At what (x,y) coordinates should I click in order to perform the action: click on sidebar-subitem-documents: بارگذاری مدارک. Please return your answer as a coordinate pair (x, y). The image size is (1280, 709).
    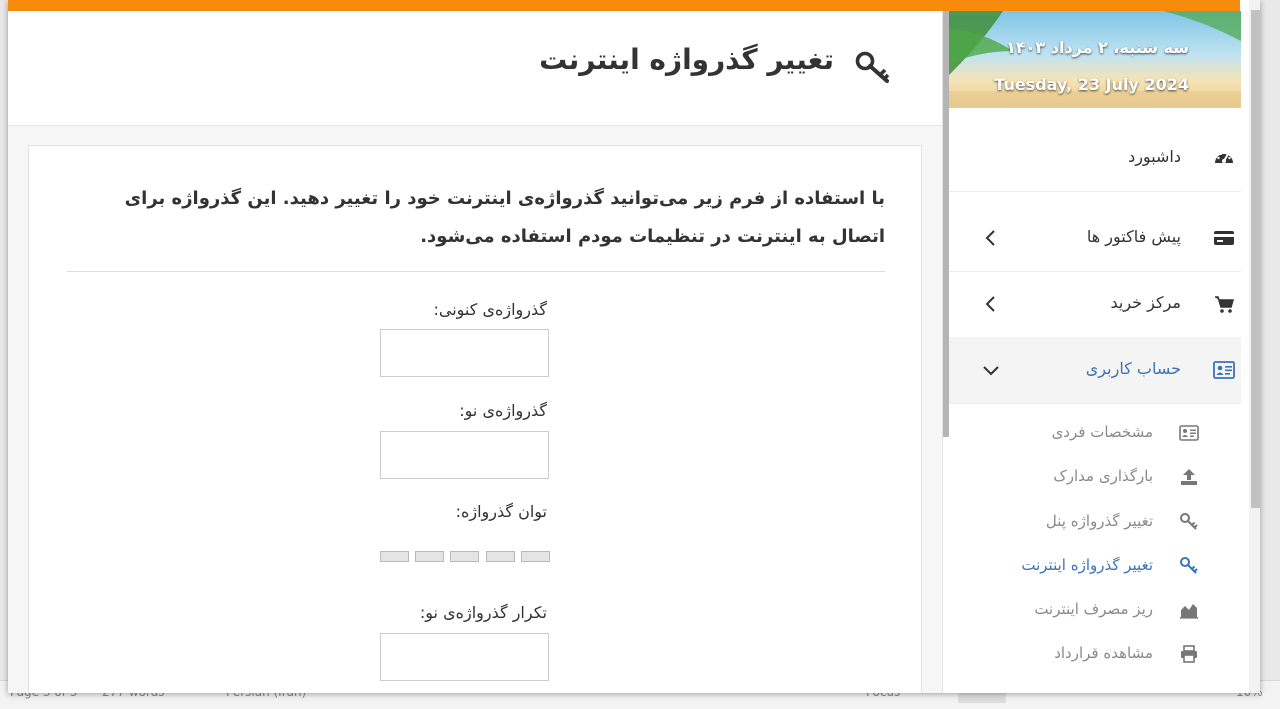
    Looking at the image, I should click on (1095, 477).